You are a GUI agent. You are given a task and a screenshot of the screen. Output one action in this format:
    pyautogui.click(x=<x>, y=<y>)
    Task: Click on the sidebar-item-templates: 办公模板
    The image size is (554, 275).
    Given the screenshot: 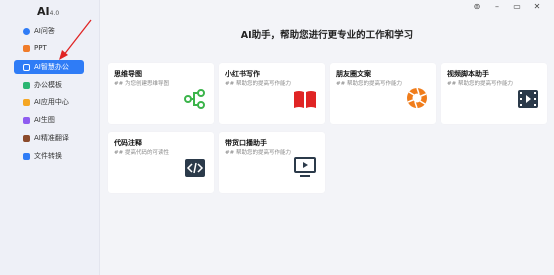 What is the action you would take?
    pyautogui.click(x=49, y=85)
    